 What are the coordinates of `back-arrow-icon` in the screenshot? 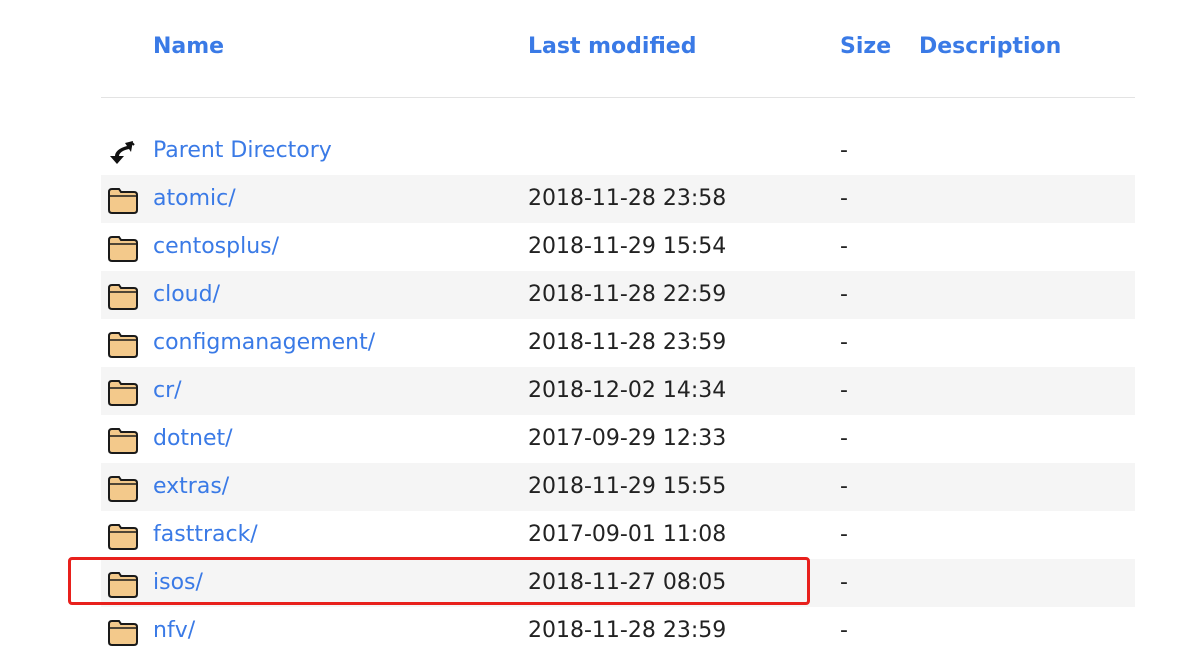 It's located at (123, 152).